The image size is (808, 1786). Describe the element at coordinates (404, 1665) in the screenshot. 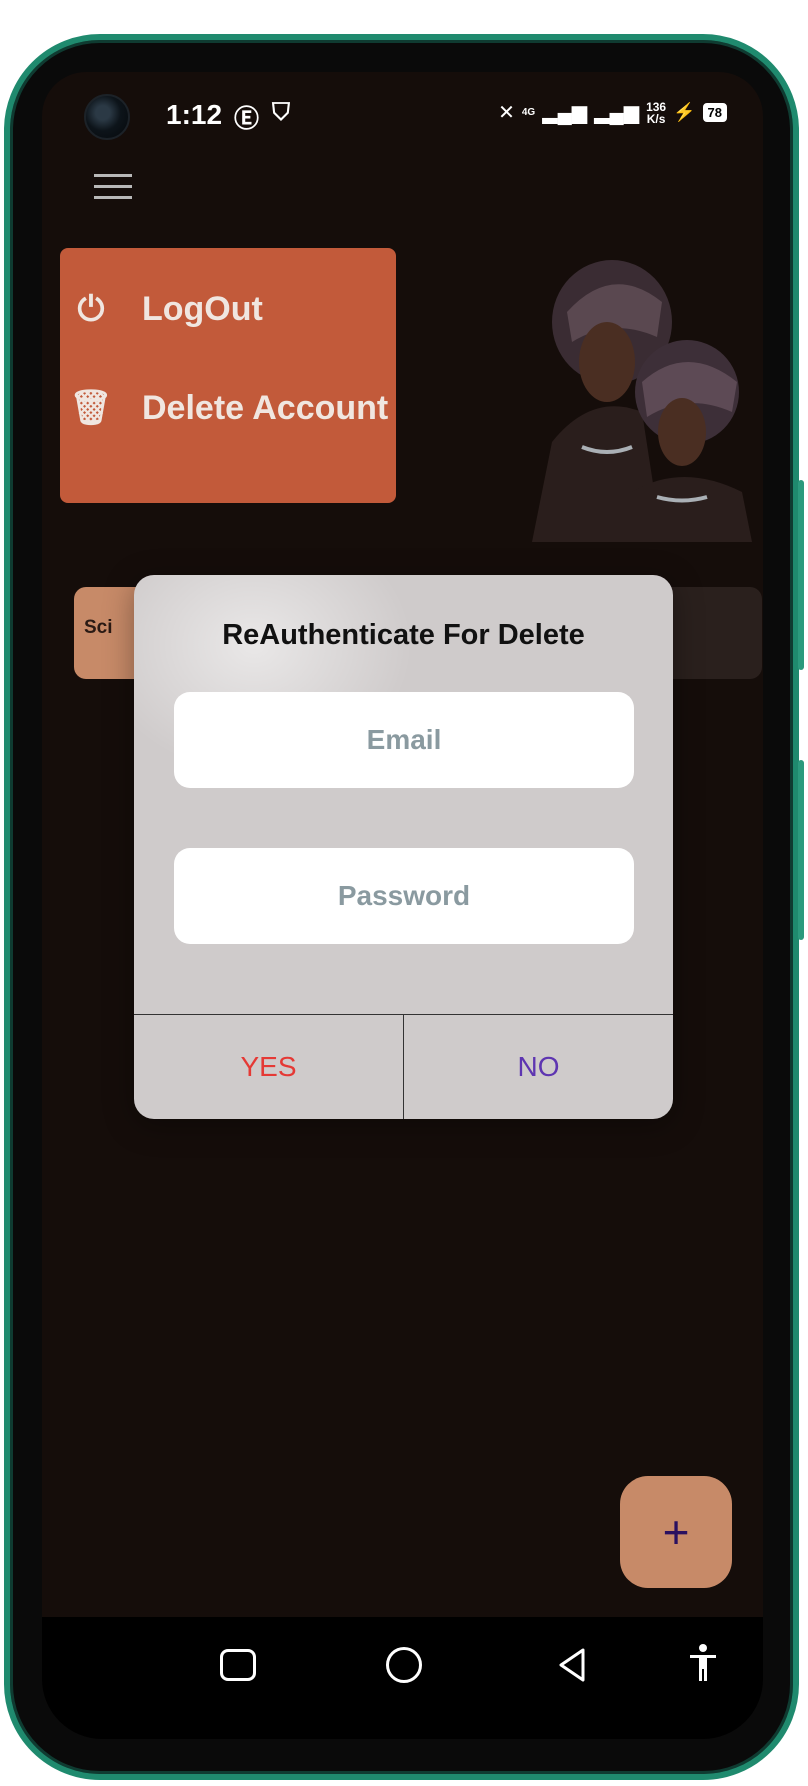

I see `home-icon` at that location.